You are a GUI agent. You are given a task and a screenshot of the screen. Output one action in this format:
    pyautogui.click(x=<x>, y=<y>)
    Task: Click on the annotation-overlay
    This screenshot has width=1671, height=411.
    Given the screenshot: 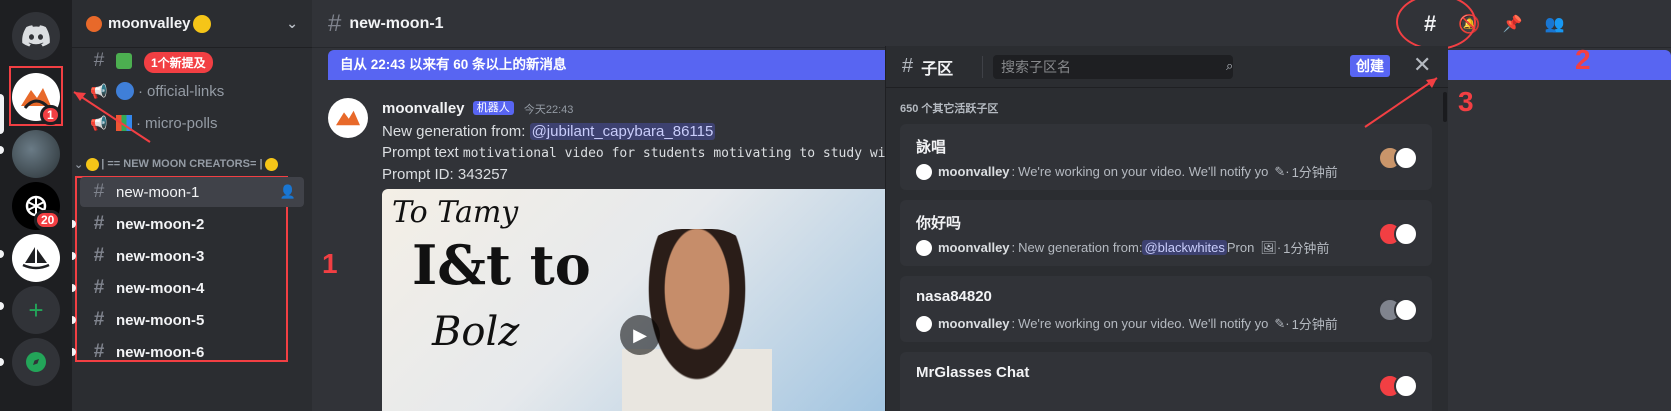 What is the action you would take?
    pyautogui.click(x=1401, y=102)
    